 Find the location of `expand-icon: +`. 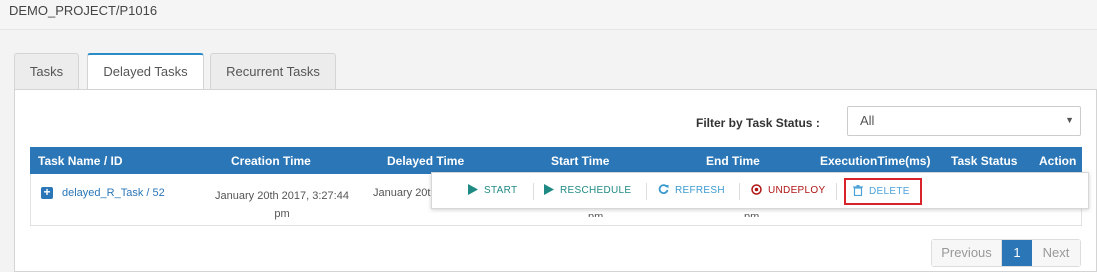

expand-icon: + is located at coordinates (47, 192).